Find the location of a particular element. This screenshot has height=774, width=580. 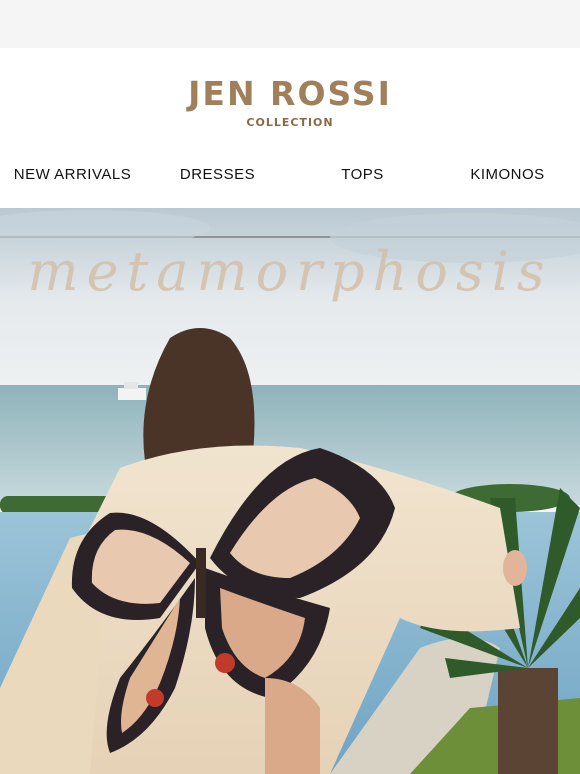

main-nav: NEW ARRIVALS DRESSES TOPS KIMONOS is located at coordinates (290, 177).